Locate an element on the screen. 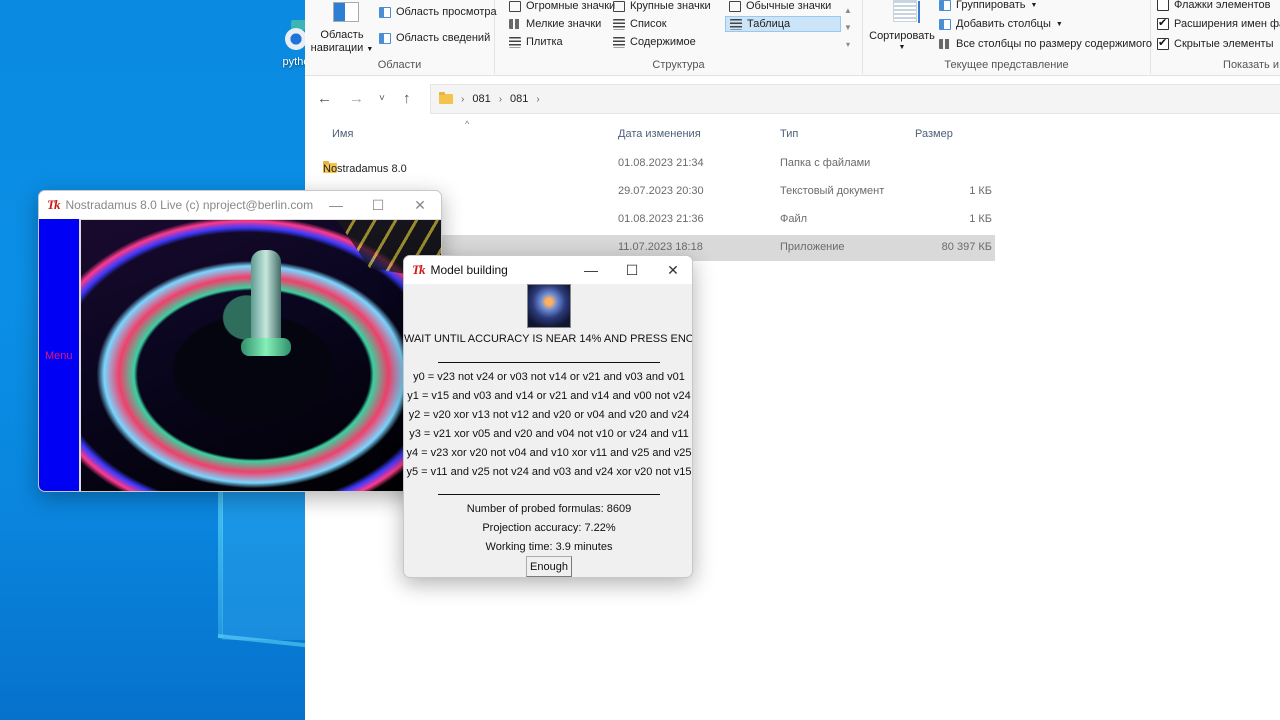 Image resolution: width=1280 pixels, height=720 pixels. column-header-name: Имя is located at coordinates (342, 134).